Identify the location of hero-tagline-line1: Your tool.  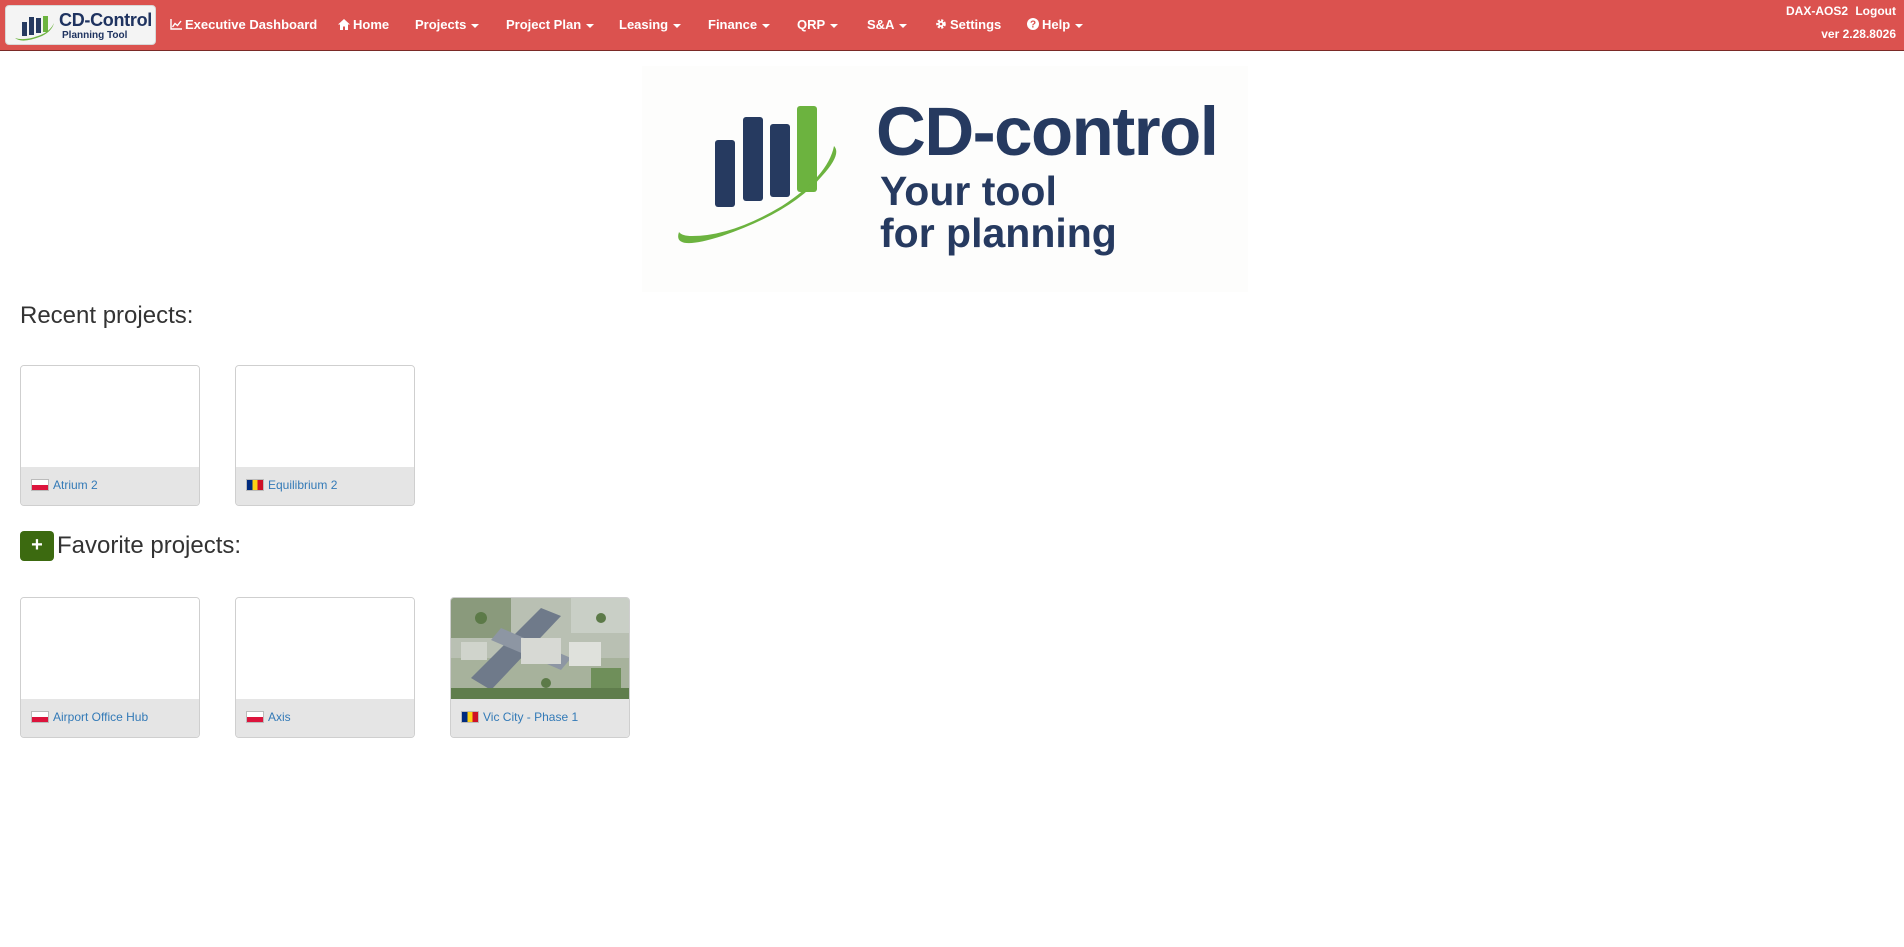
(968, 191).